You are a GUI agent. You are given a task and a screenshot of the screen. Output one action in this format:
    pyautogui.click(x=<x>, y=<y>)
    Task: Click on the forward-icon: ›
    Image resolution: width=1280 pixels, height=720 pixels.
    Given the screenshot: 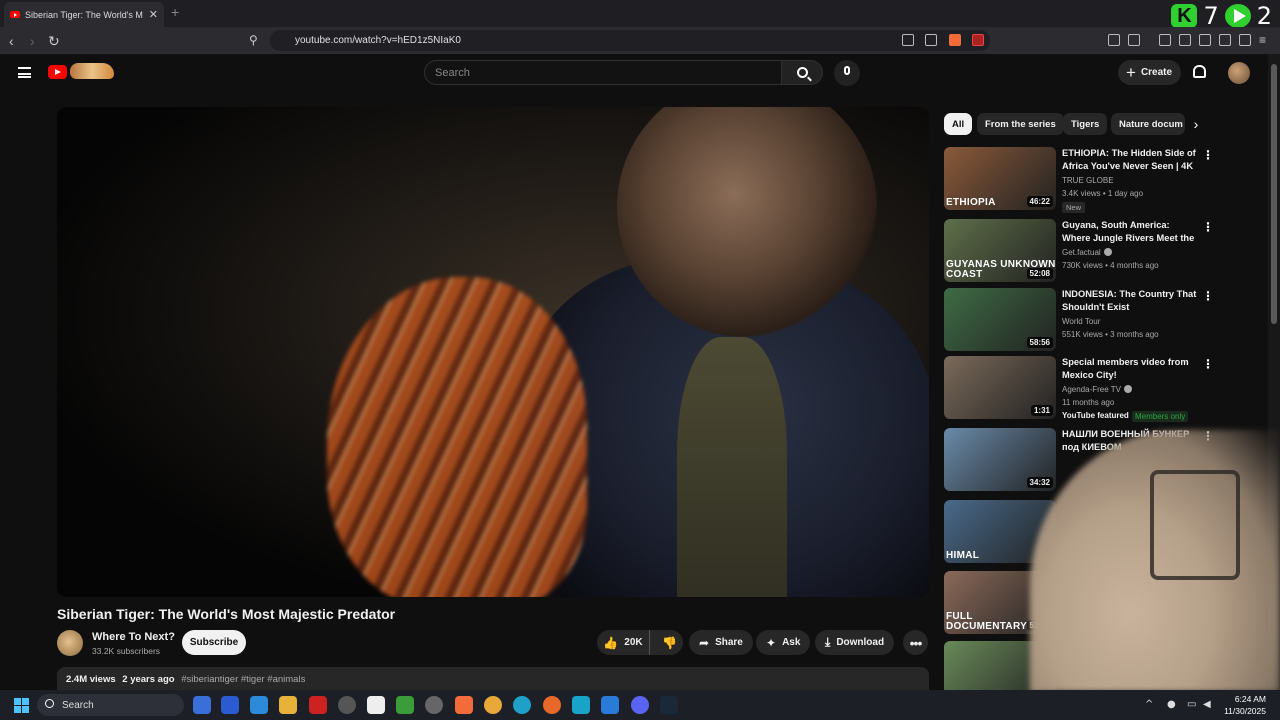 What is the action you would take?
    pyautogui.click(x=32, y=41)
    